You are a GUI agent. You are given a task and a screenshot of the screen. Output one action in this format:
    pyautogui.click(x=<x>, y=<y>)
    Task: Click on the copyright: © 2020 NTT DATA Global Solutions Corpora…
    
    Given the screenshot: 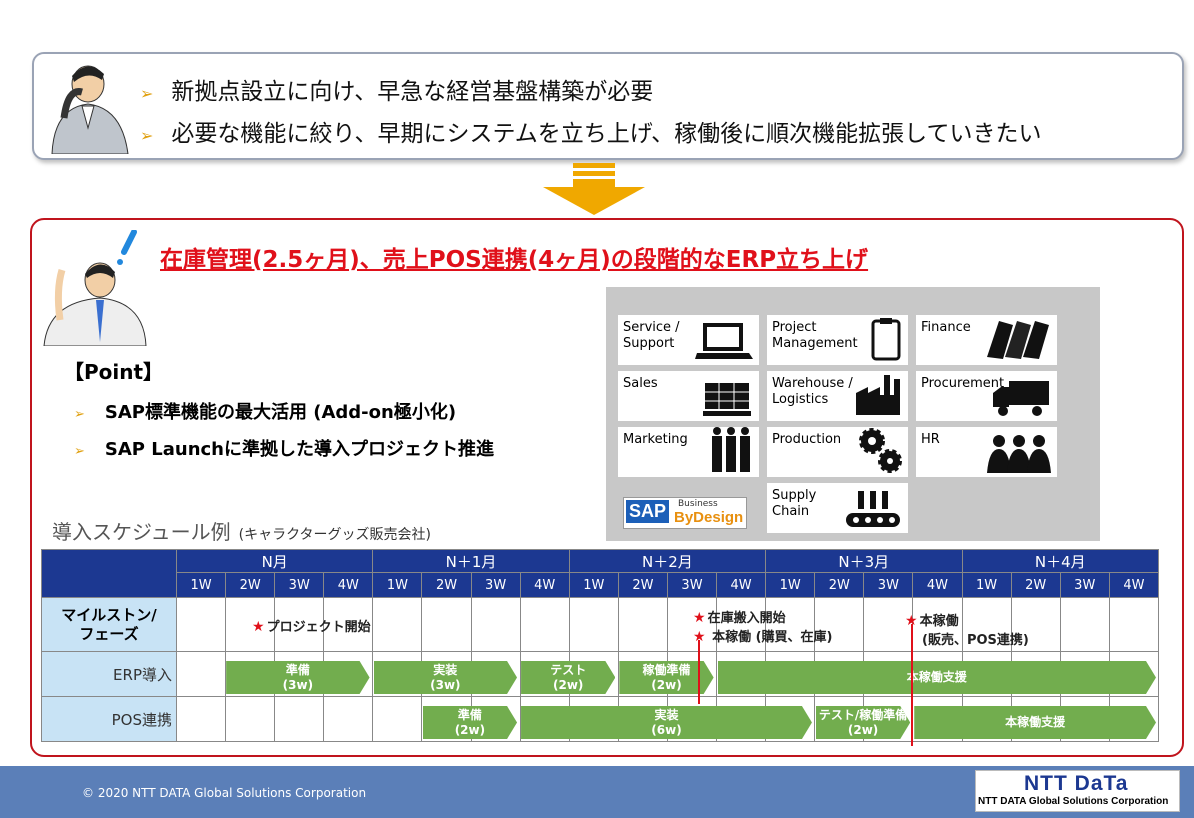 What is the action you would take?
    pyautogui.click(x=224, y=793)
    